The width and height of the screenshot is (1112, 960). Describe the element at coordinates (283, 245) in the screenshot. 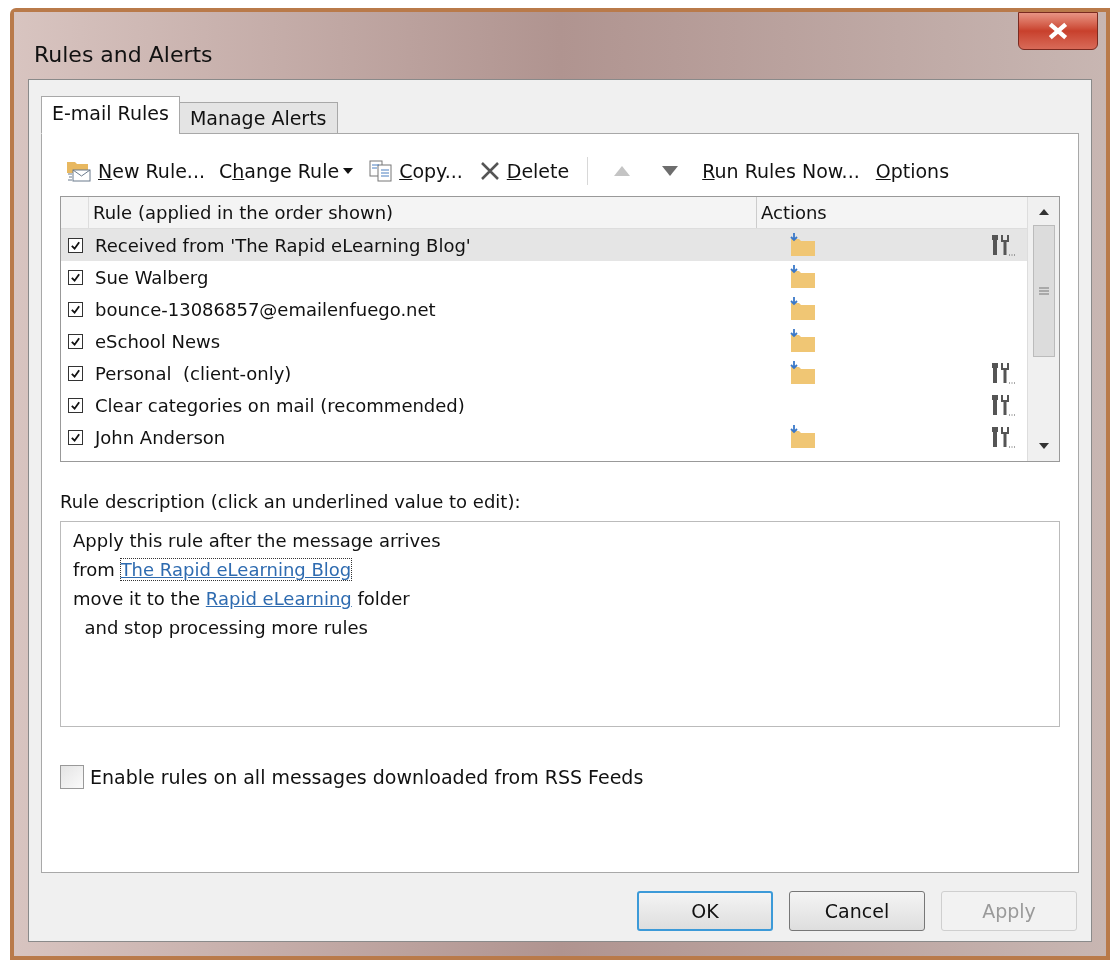

I see `rule-name: Received from 'The Rapid eLearning Blog'` at that location.